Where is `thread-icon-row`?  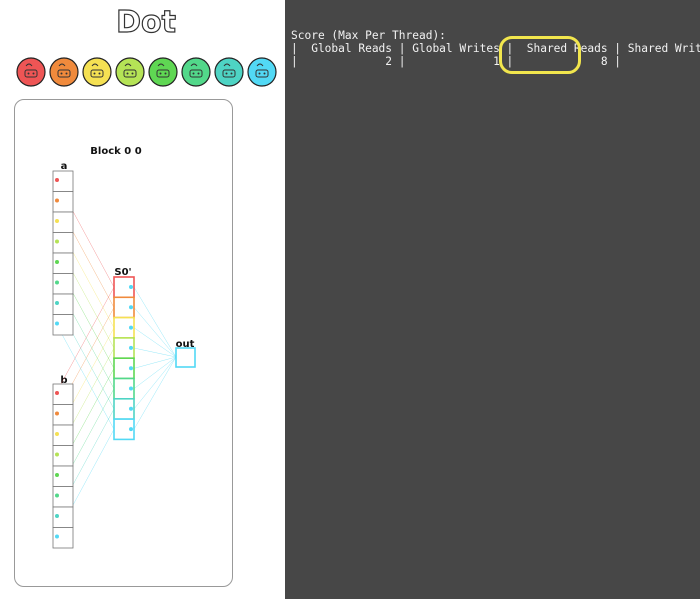
thread-icon-row is located at coordinates (146, 72).